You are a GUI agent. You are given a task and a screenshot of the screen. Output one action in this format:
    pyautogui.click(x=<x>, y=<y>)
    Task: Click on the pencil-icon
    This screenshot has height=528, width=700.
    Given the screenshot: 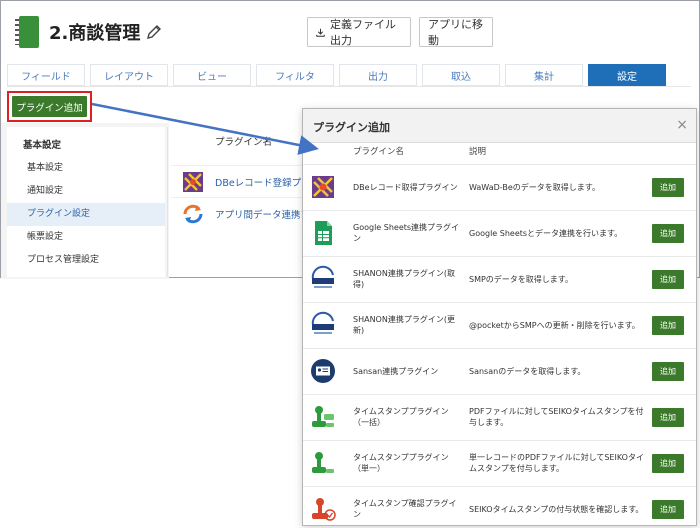 What is the action you would take?
    pyautogui.click(x=154, y=32)
    